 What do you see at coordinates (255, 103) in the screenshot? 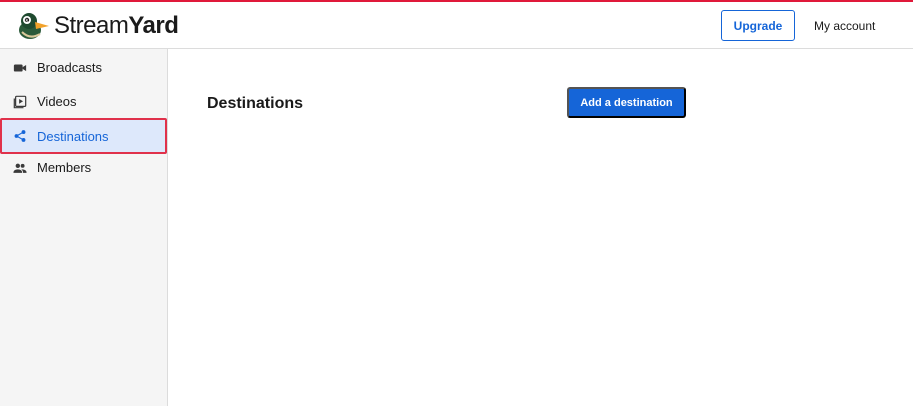
I see `page-title: Destinations` at bounding box center [255, 103].